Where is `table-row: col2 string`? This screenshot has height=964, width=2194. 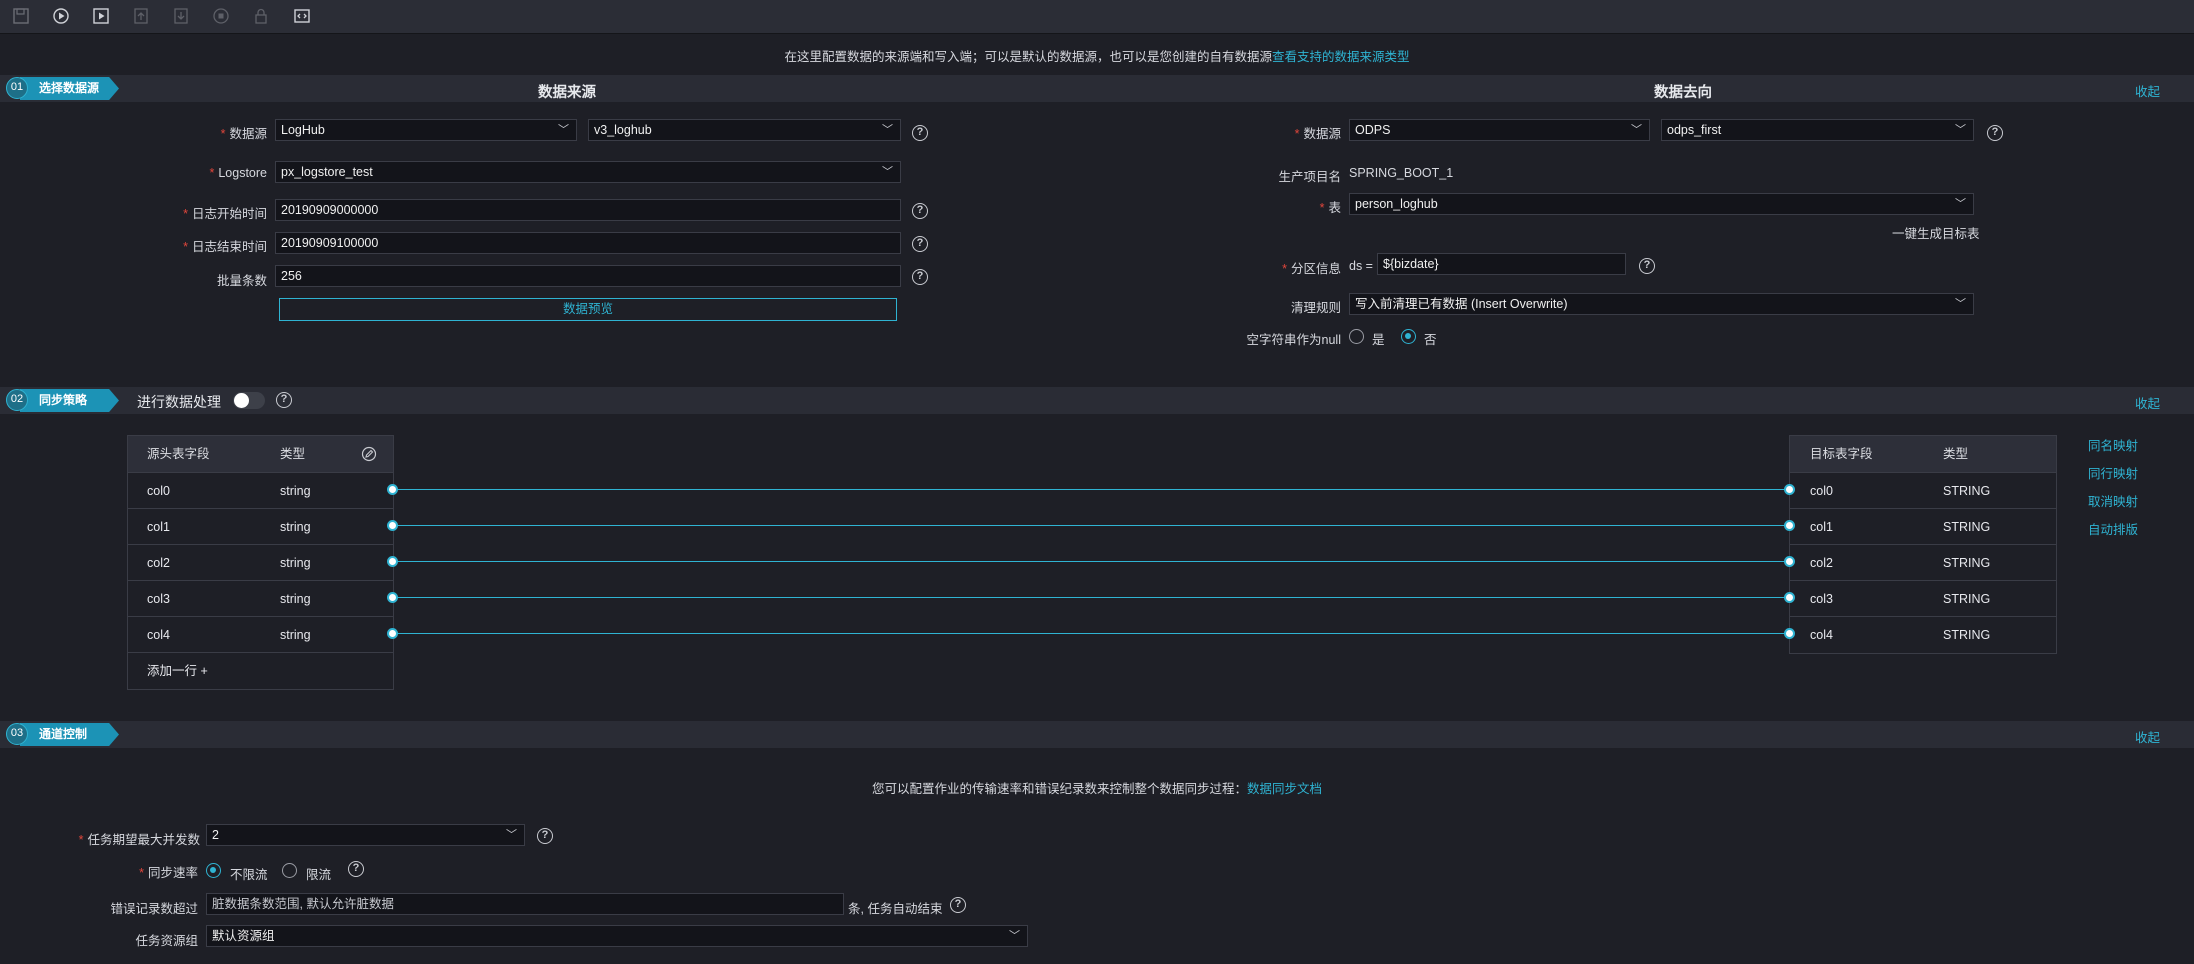 table-row: col2 string is located at coordinates (260, 563).